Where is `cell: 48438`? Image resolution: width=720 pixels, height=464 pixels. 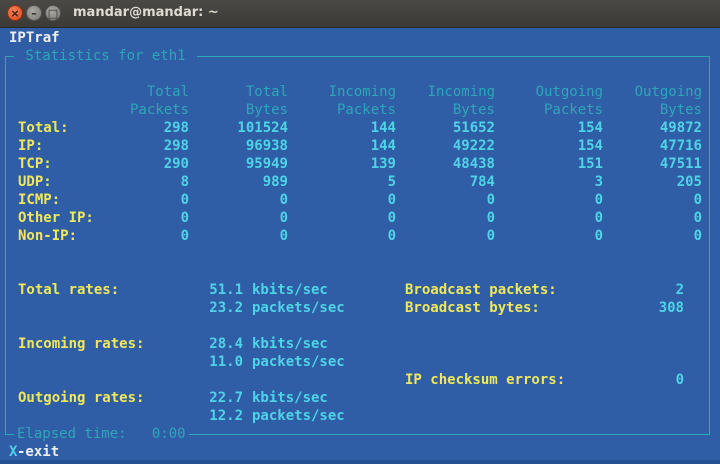 cell: 48438 is located at coordinates (473, 164).